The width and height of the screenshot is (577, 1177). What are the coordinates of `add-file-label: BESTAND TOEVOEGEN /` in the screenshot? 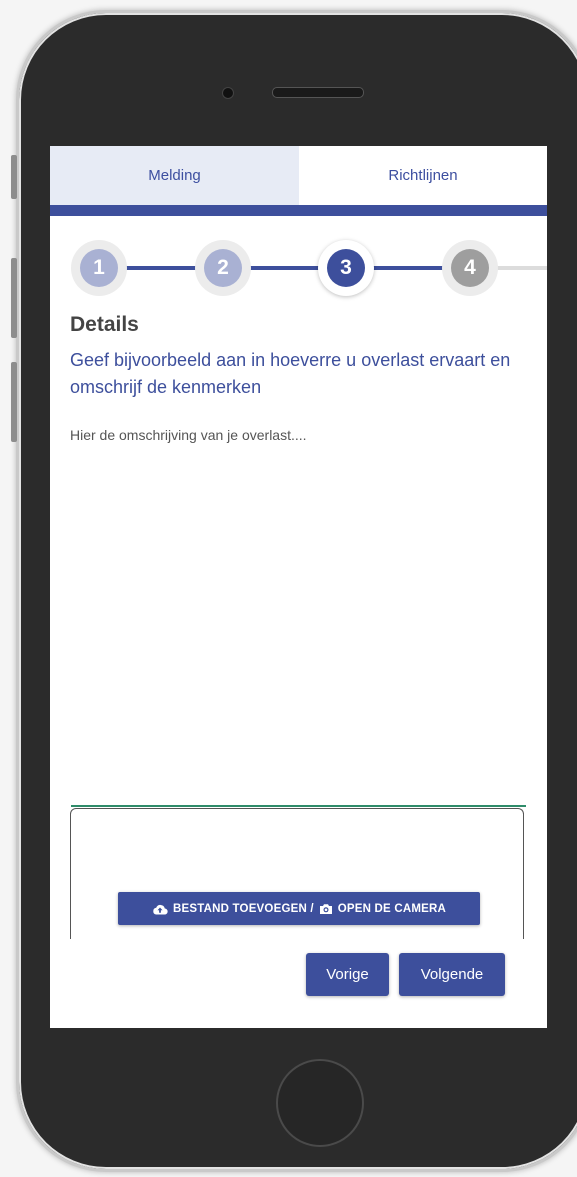 It's located at (243, 908).